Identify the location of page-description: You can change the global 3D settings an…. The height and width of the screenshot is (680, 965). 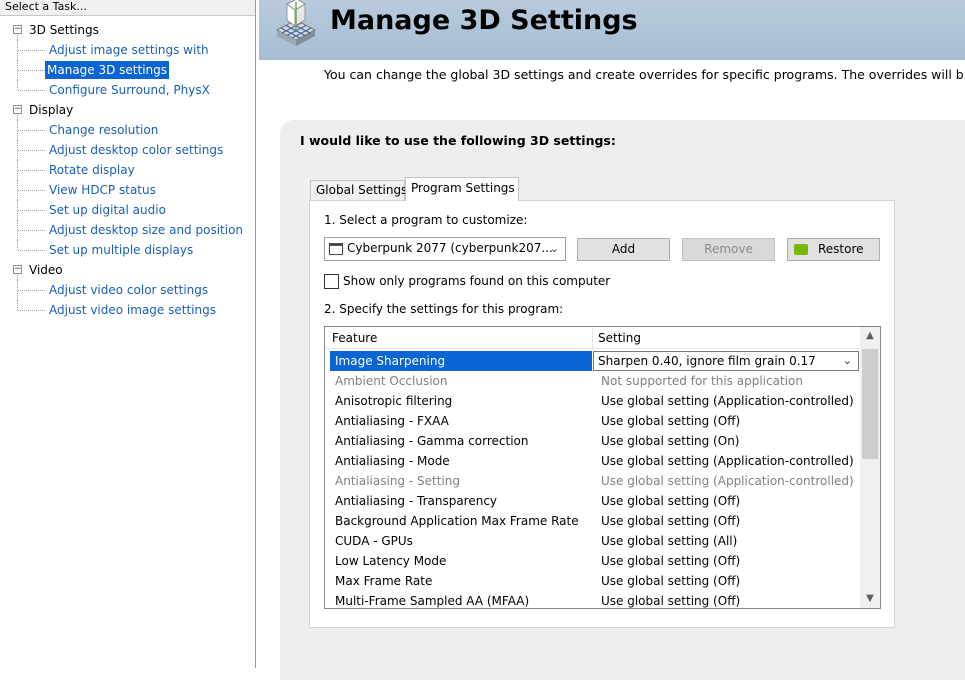
(644, 74).